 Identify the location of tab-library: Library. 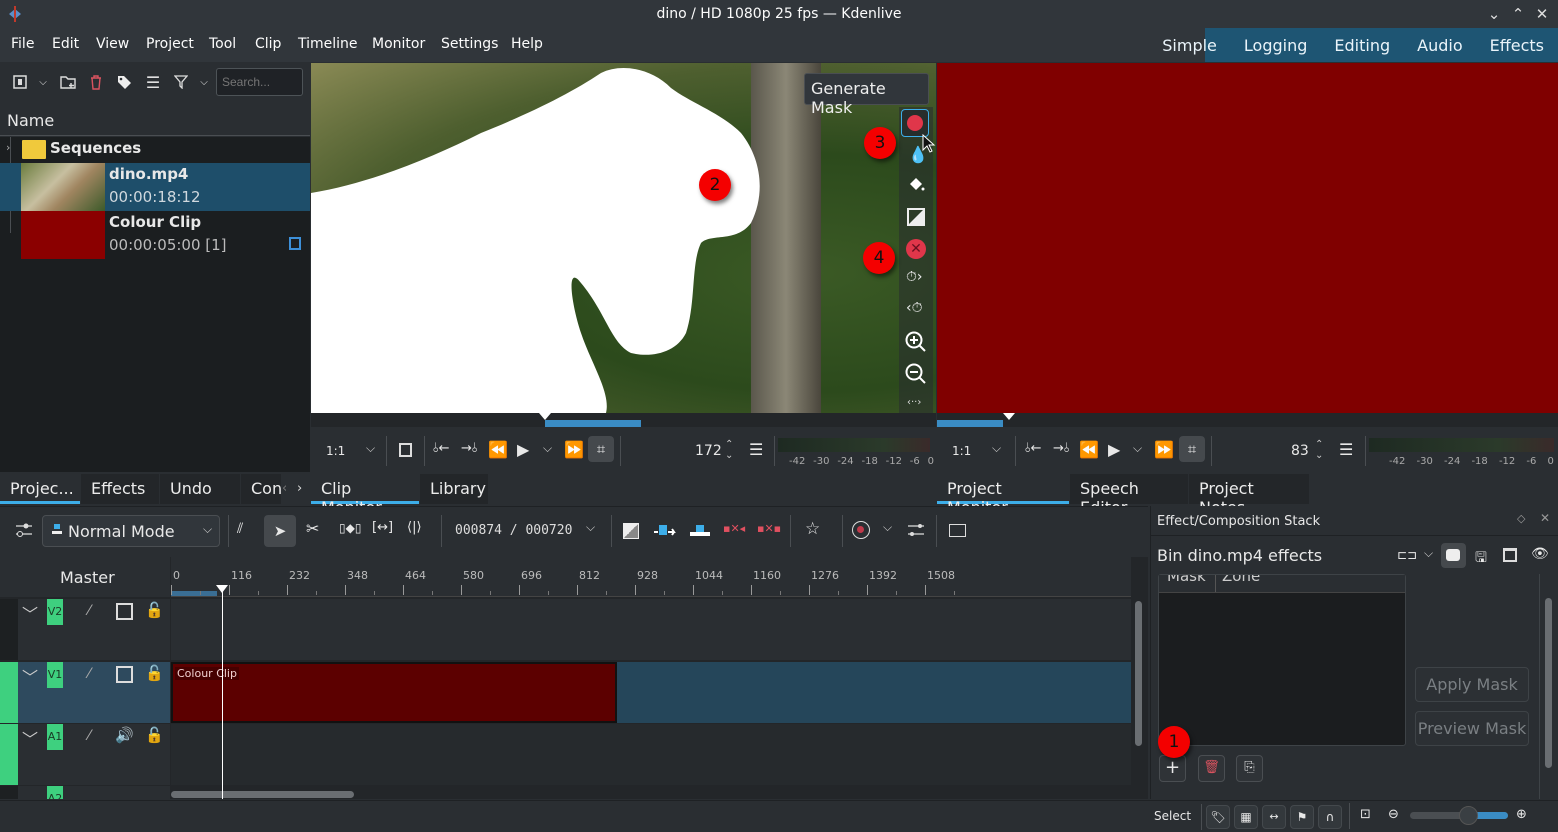
(454, 489).